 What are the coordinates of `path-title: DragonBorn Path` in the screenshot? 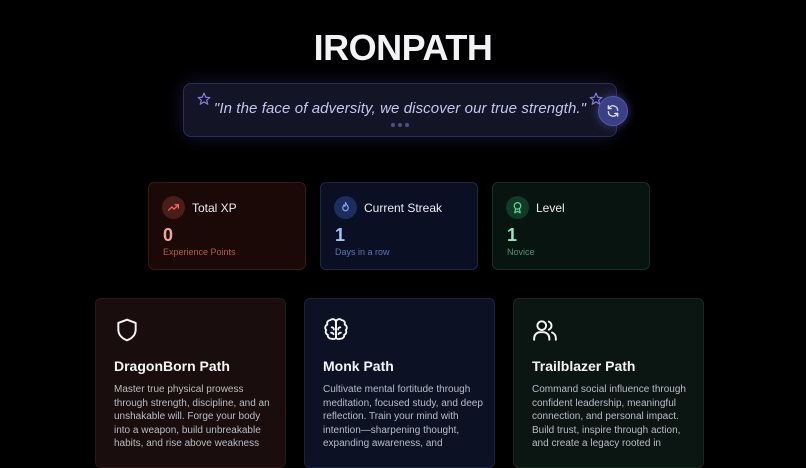 It's located at (172, 366).